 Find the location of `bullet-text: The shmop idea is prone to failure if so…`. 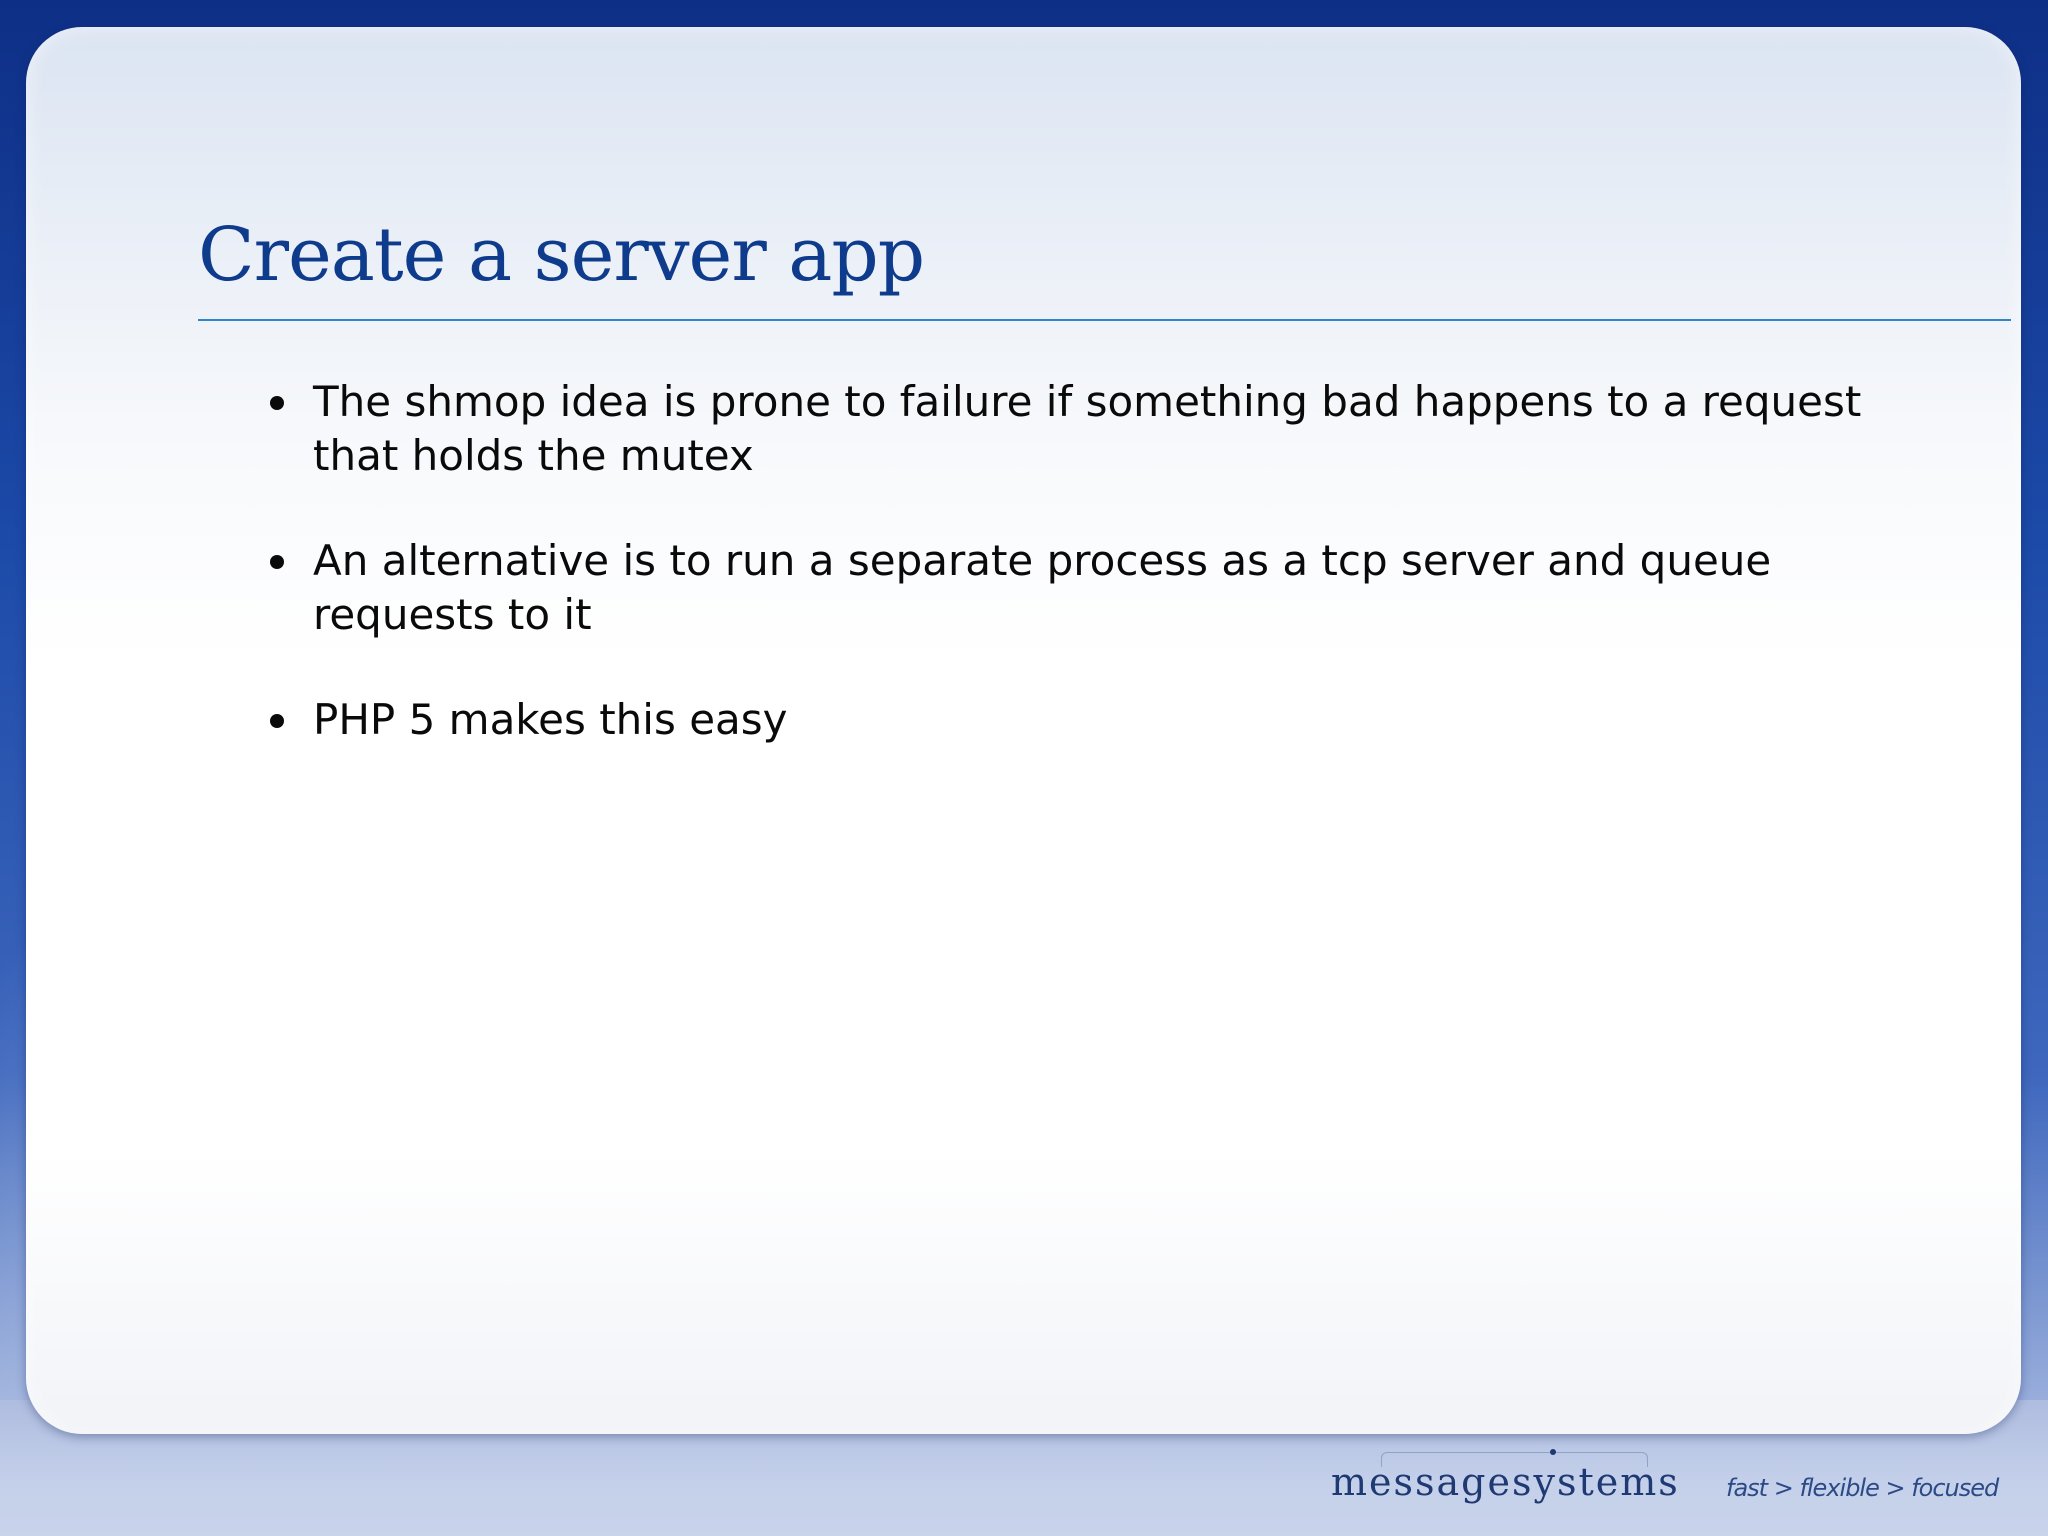

bullet-text: The shmop idea is prone to failure if so… is located at coordinates (1087, 428).